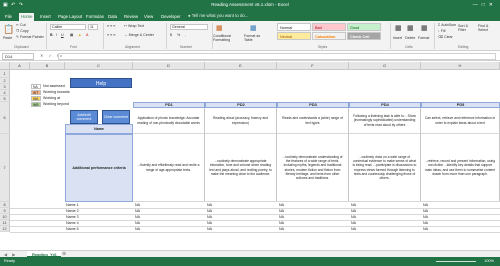 This screenshot has width=500, height=266. Describe the element at coordinates (313, 66) in the screenshot. I see `column-header-f: F` at that location.